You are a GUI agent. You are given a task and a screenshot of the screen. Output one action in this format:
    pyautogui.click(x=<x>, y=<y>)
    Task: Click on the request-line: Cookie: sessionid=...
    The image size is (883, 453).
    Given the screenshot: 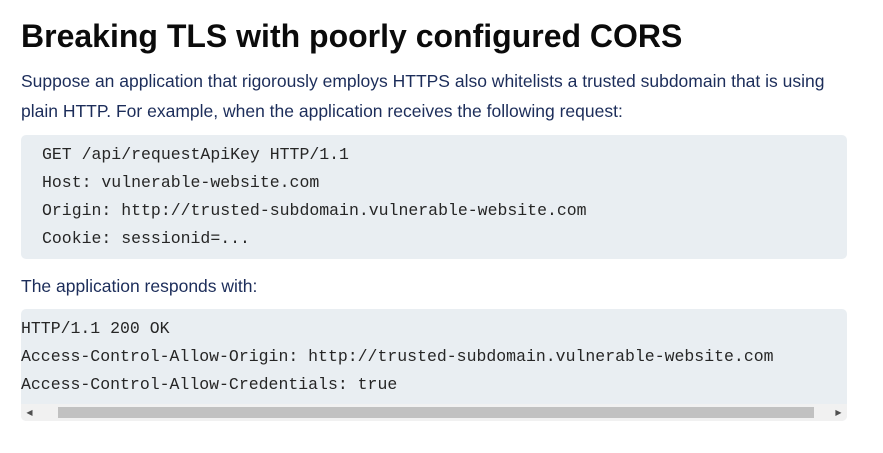 What is the action you would take?
    pyautogui.click(x=146, y=238)
    